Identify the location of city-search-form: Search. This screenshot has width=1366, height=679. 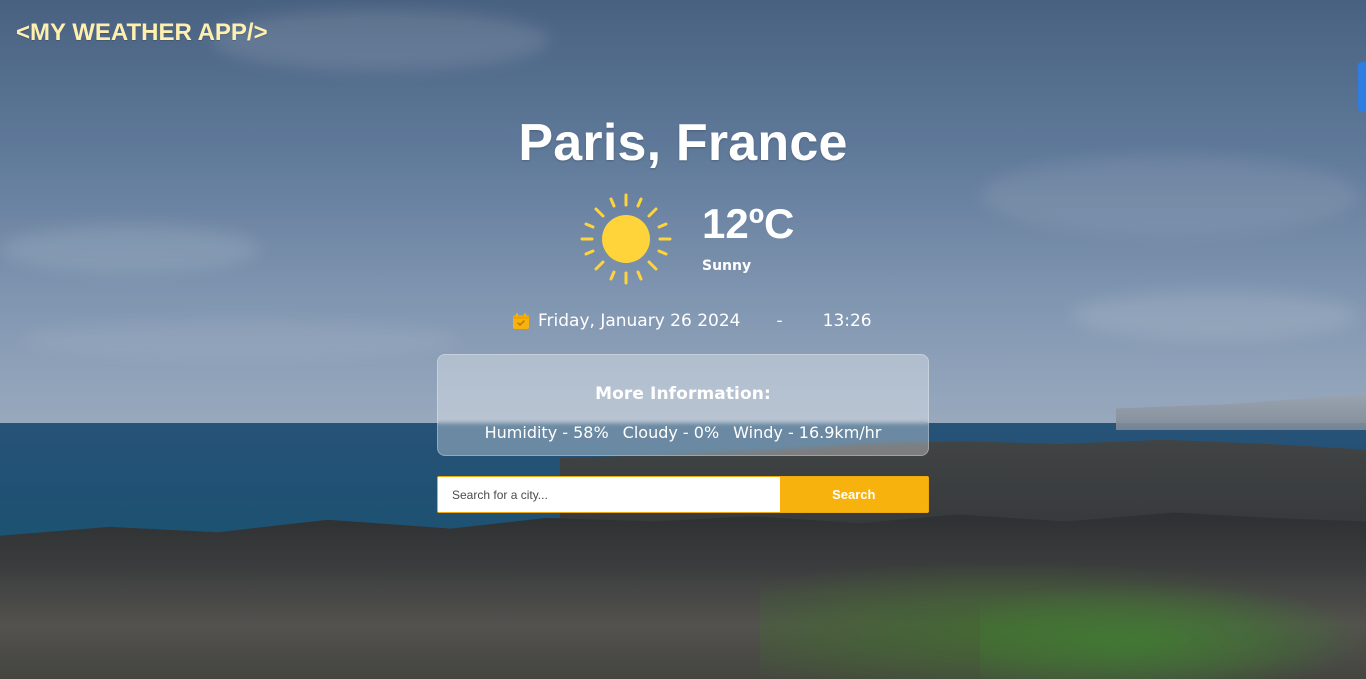
(683, 494).